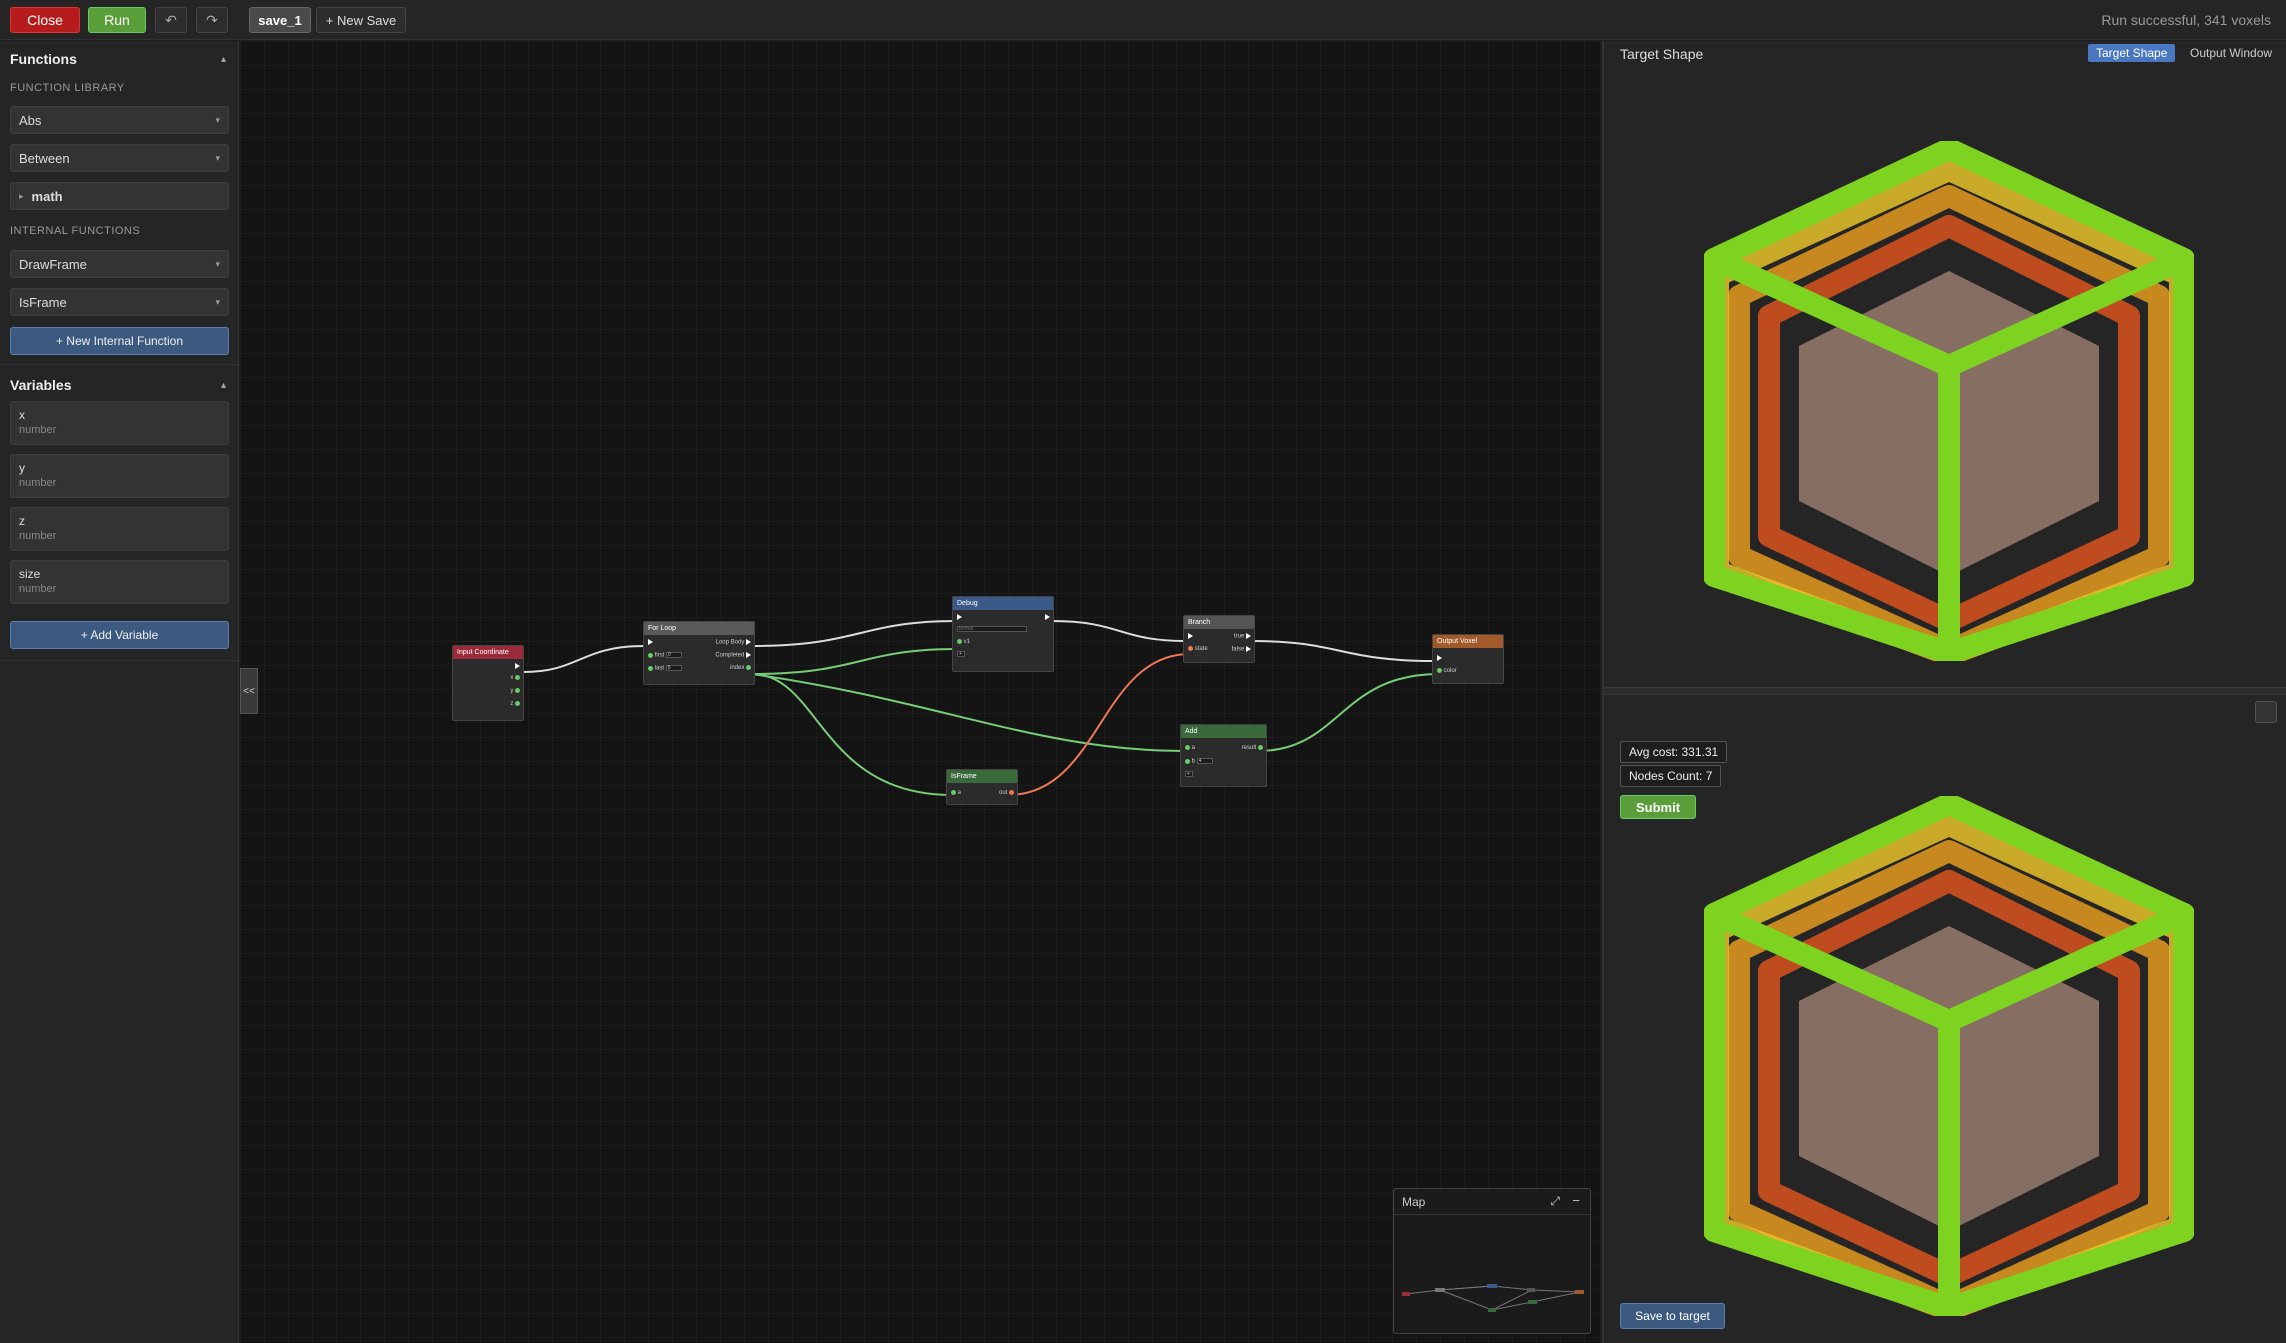 The width and height of the screenshot is (2286, 1343). I want to click on node-title: For Loop, so click(699, 628).